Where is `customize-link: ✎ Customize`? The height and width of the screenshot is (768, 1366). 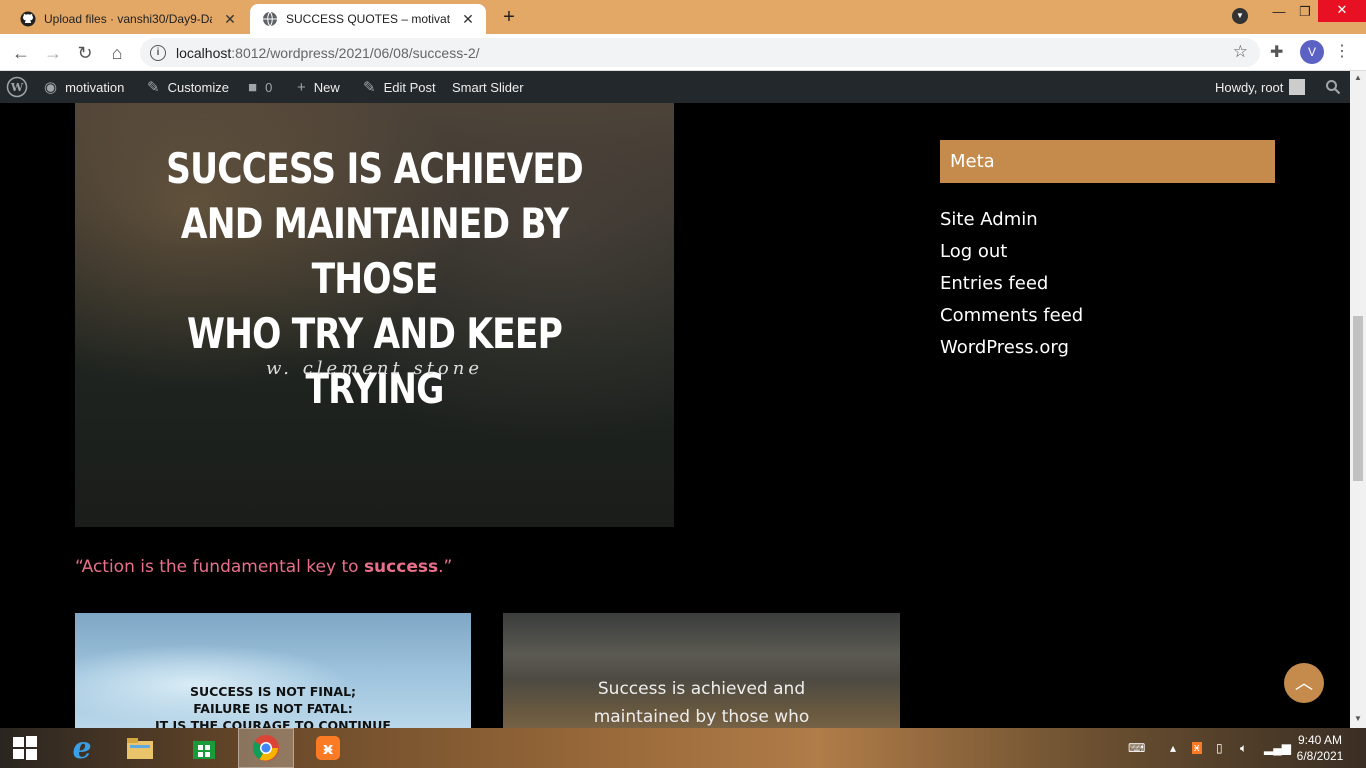 customize-link: ✎ Customize is located at coordinates (188, 87).